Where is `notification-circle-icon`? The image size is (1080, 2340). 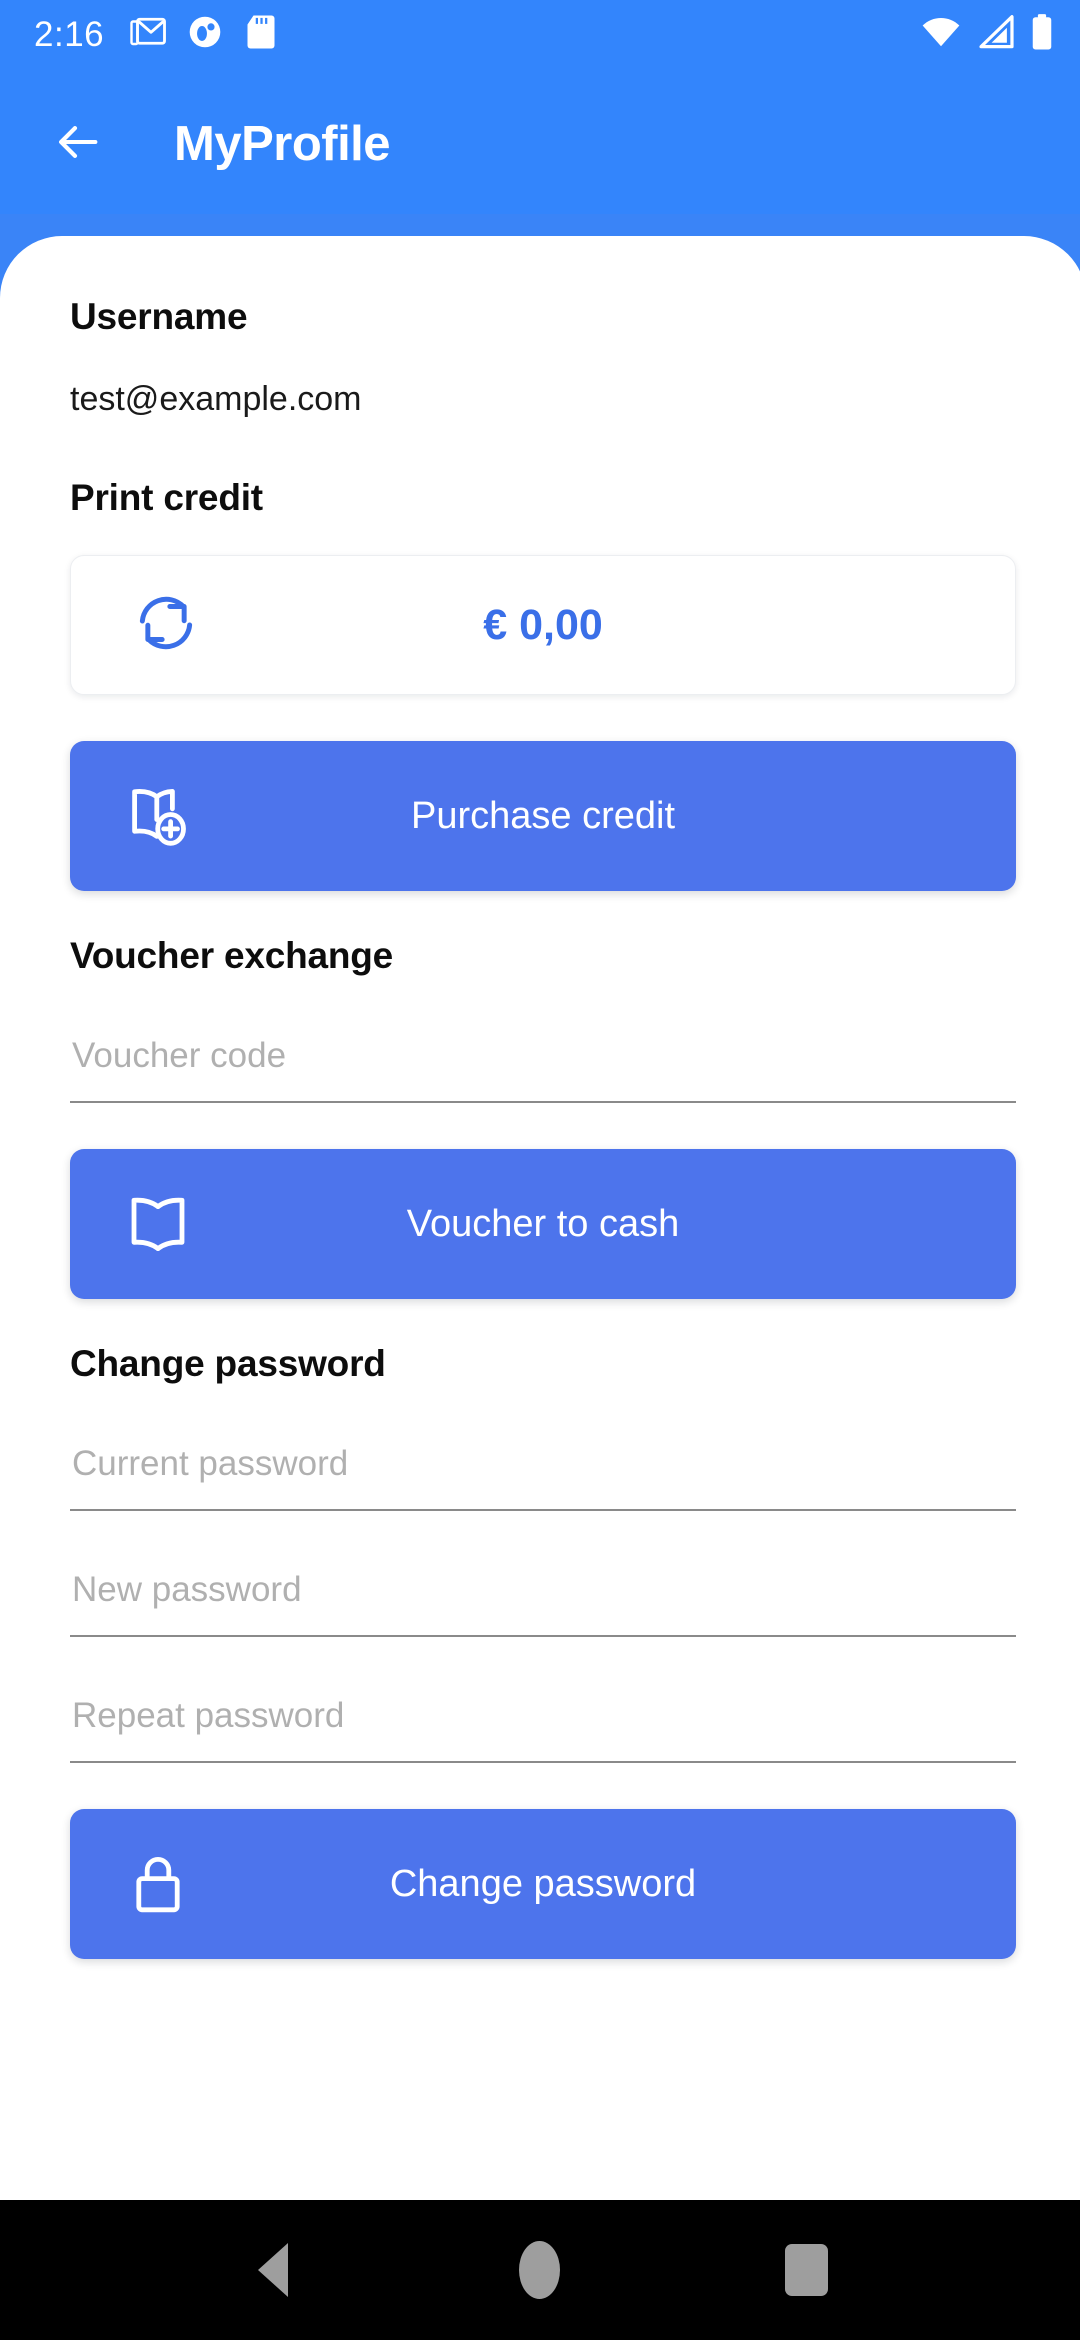 notification-circle-icon is located at coordinates (205, 34).